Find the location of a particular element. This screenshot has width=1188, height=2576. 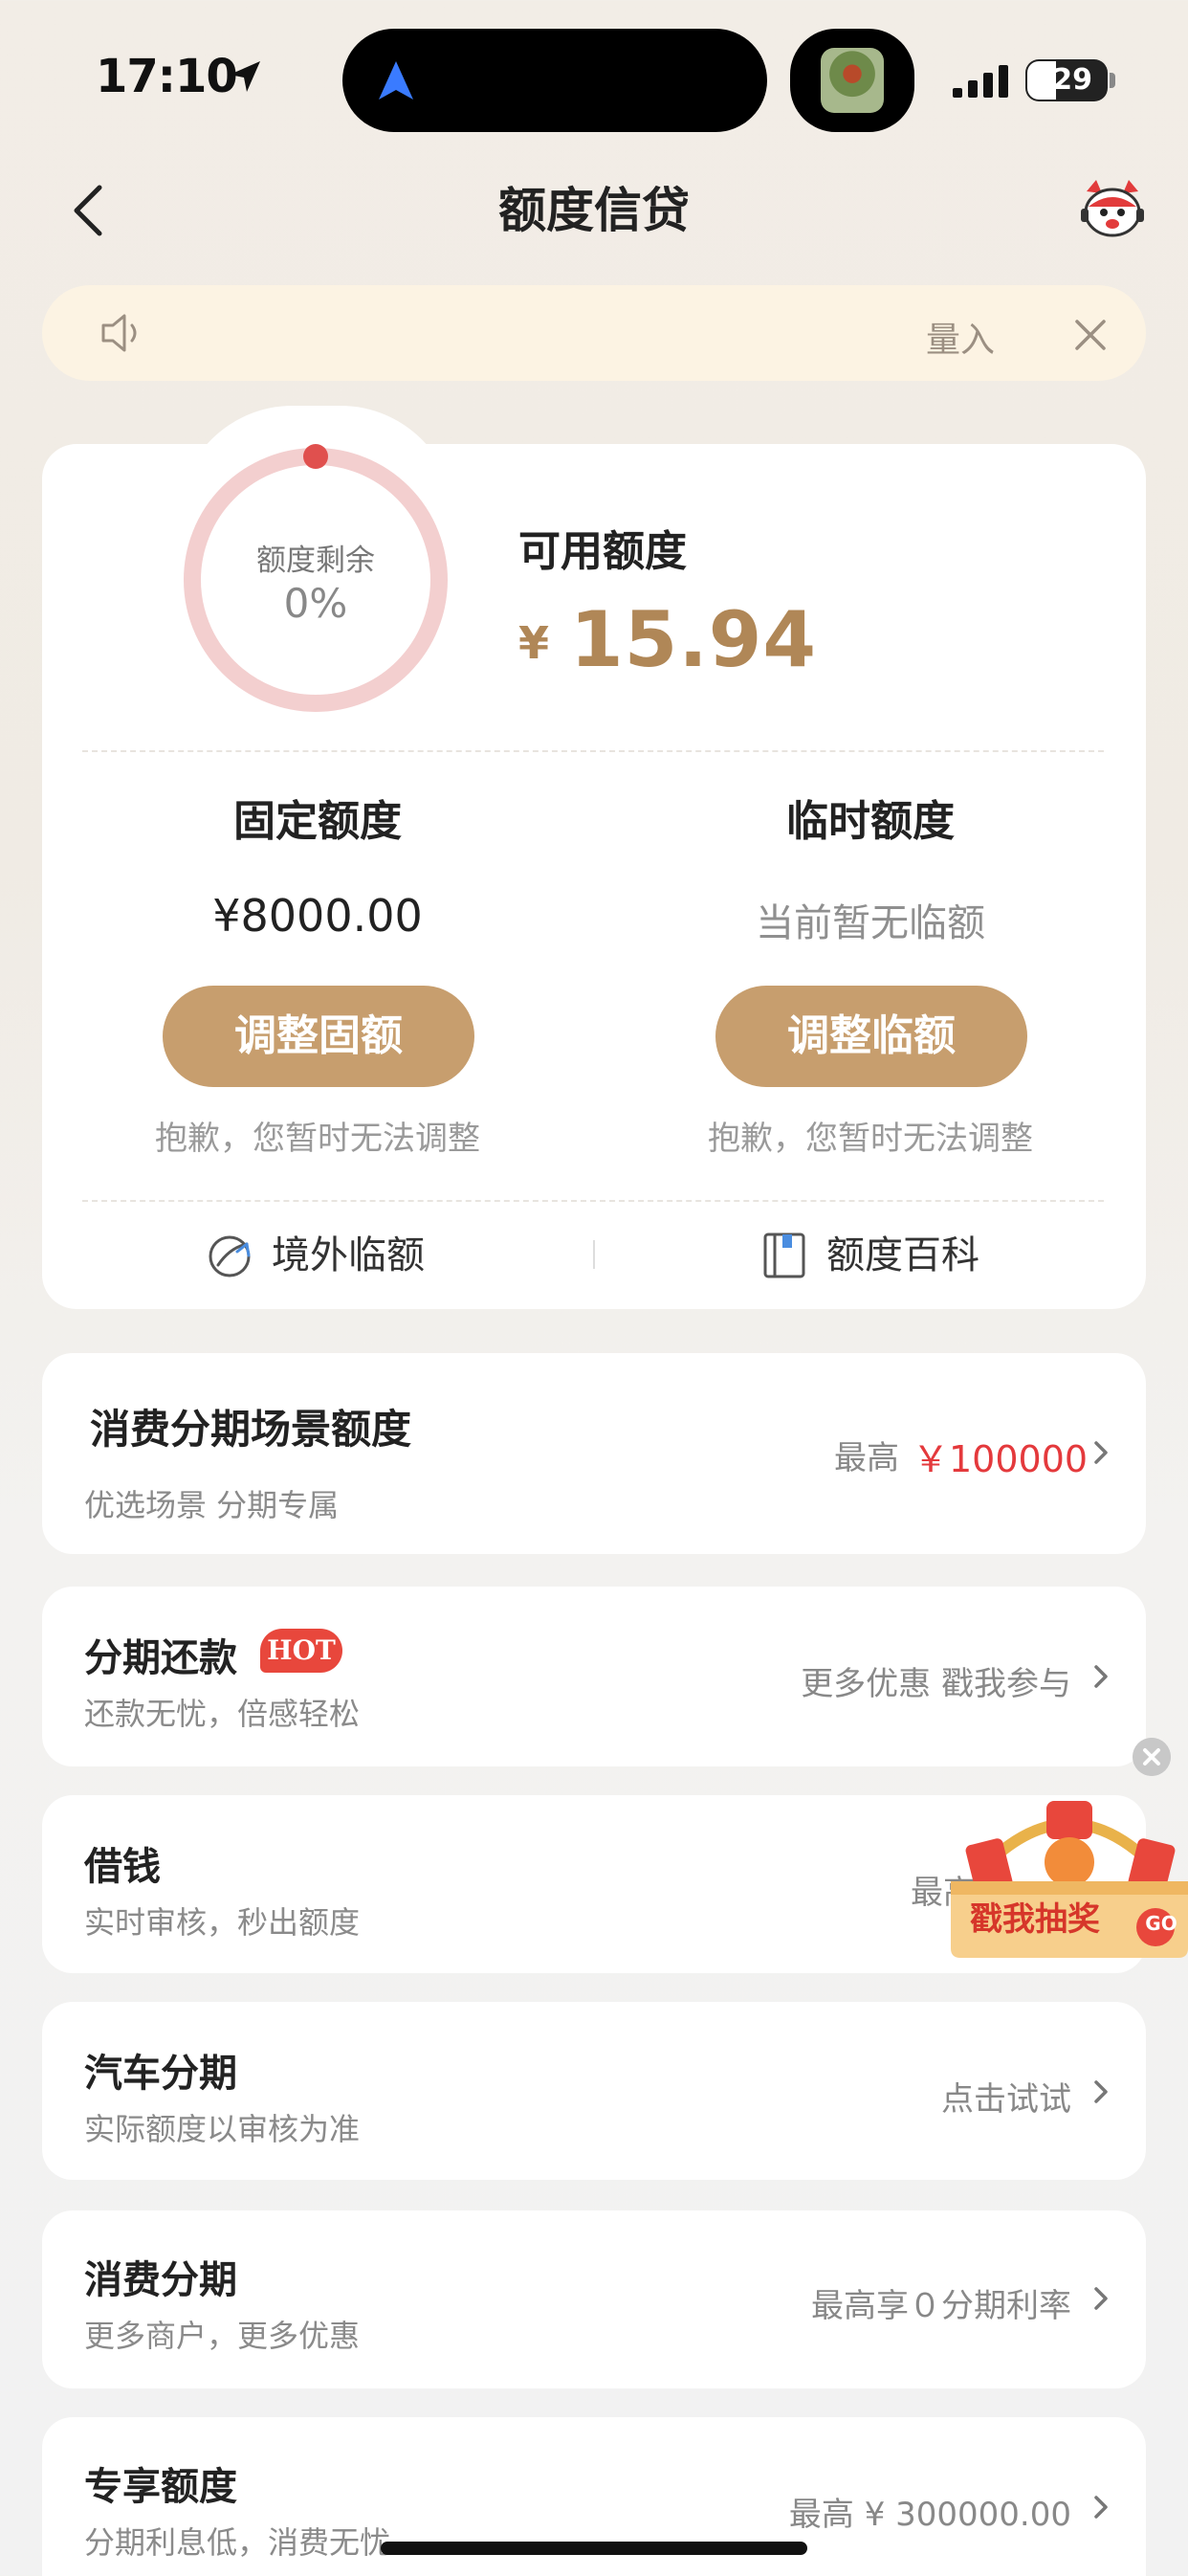

scene-credit-subtitle: 优选场景 分期专属 is located at coordinates (212, 1505).